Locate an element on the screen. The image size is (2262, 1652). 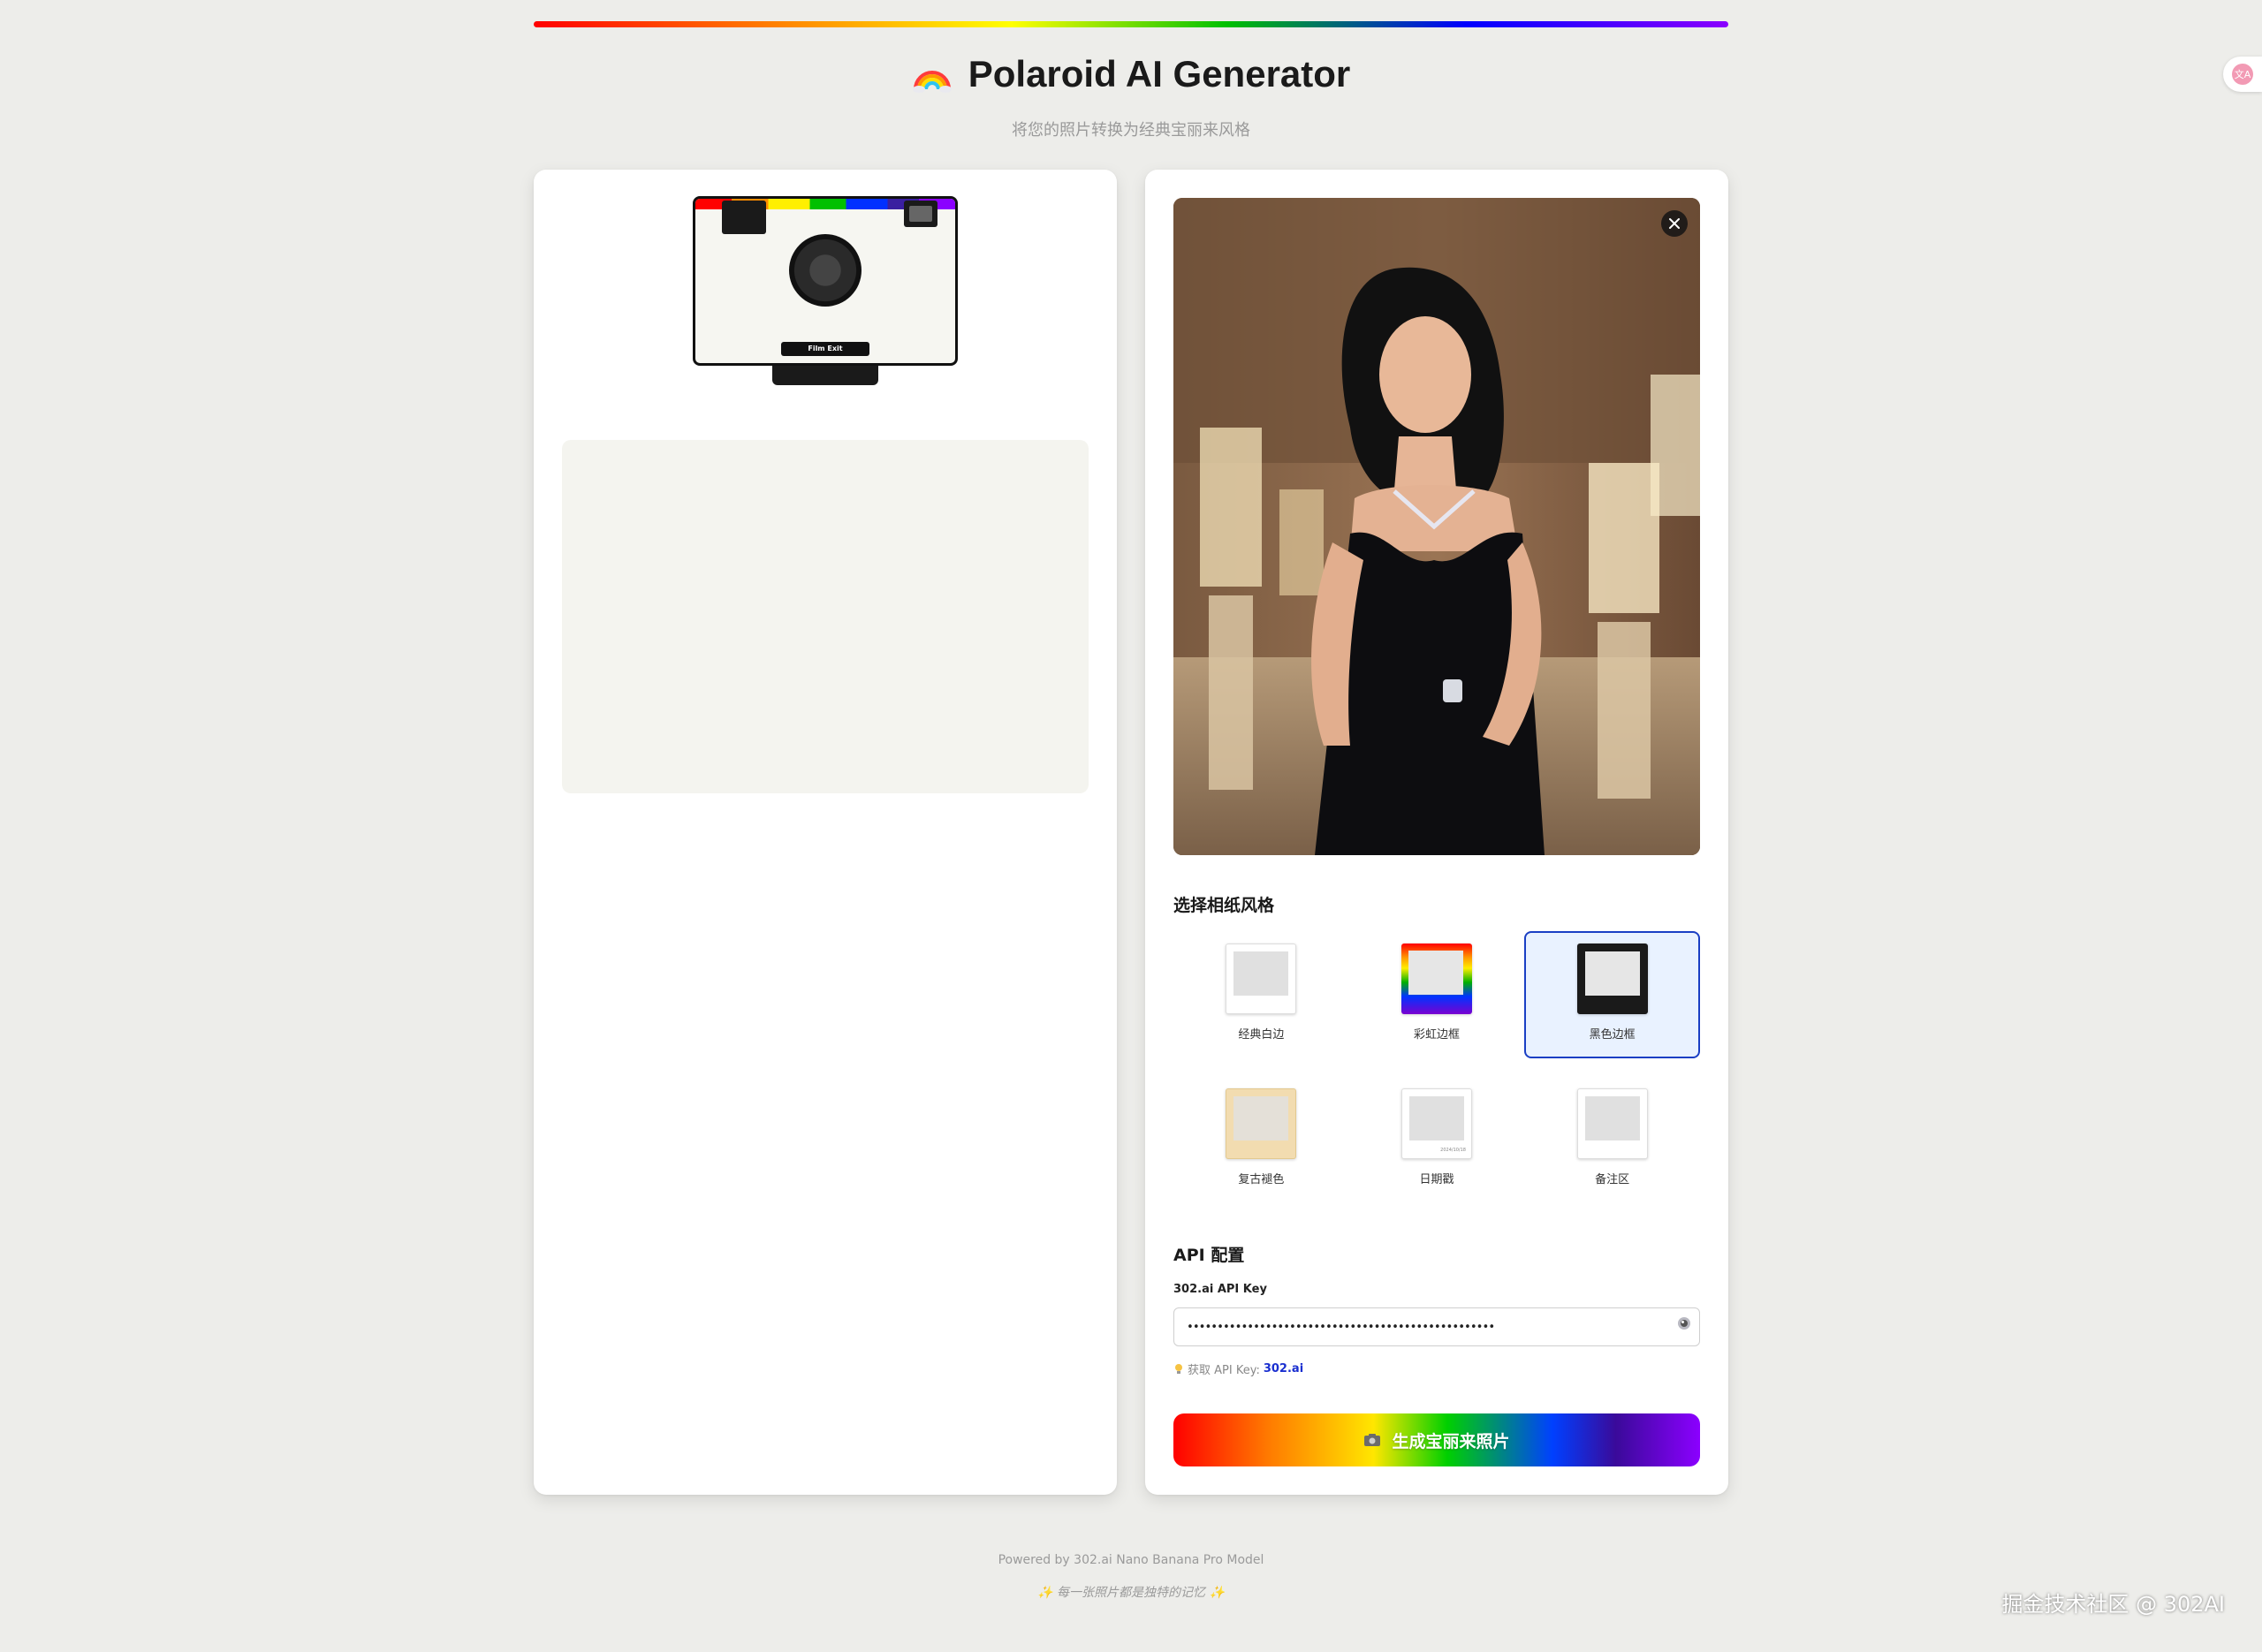
api-key-link: 302.ai is located at coordinates (1283, 1368).